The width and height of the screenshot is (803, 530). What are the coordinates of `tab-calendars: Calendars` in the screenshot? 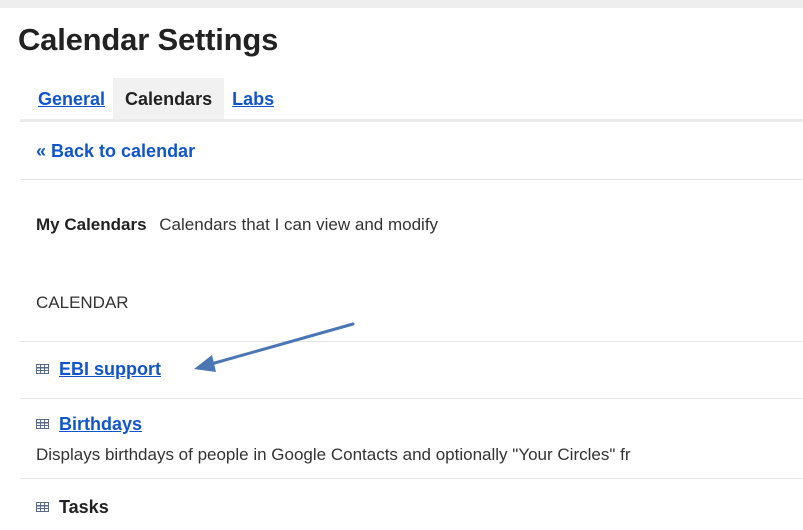 It's located at (169, 99).